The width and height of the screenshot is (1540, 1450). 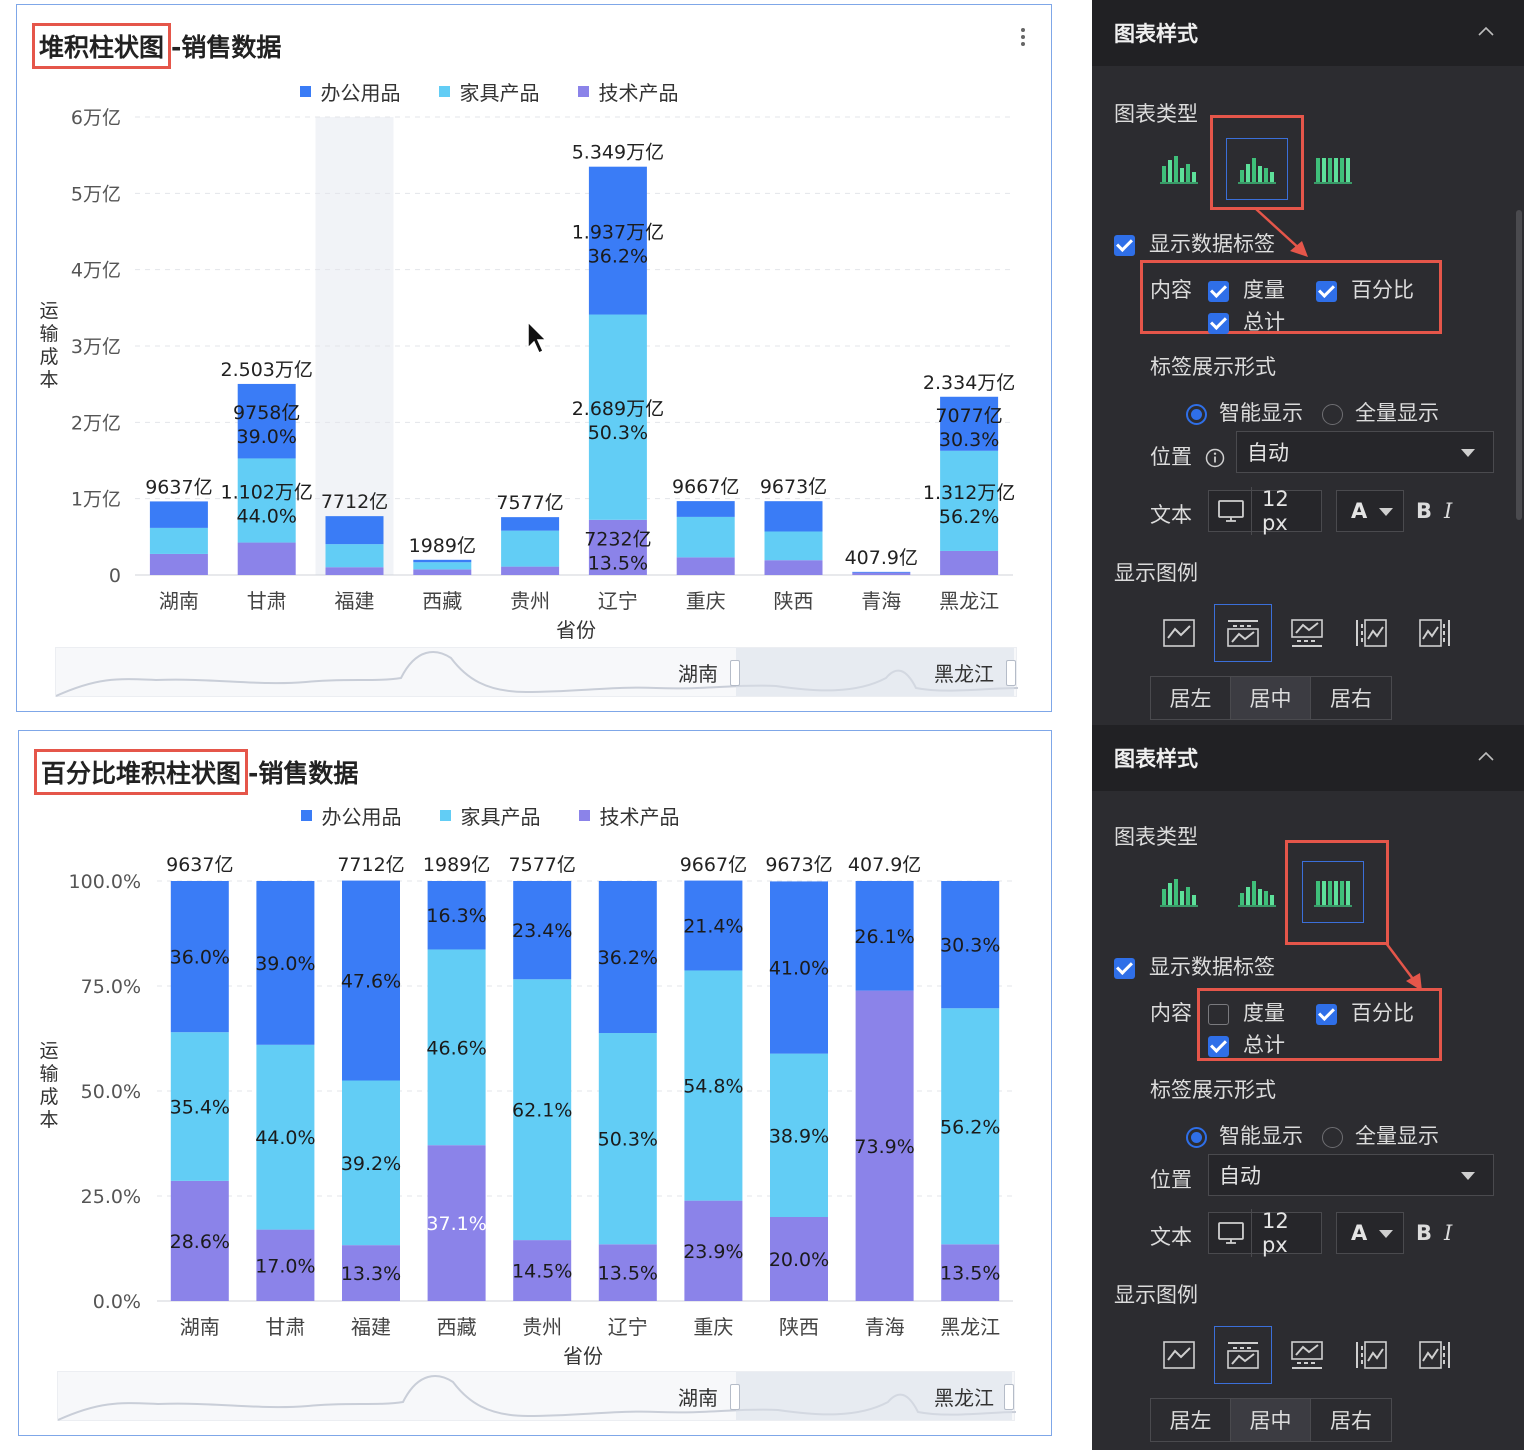 I want to click on show-legend-label: 显示图例, so click(x=1156, y=1295).